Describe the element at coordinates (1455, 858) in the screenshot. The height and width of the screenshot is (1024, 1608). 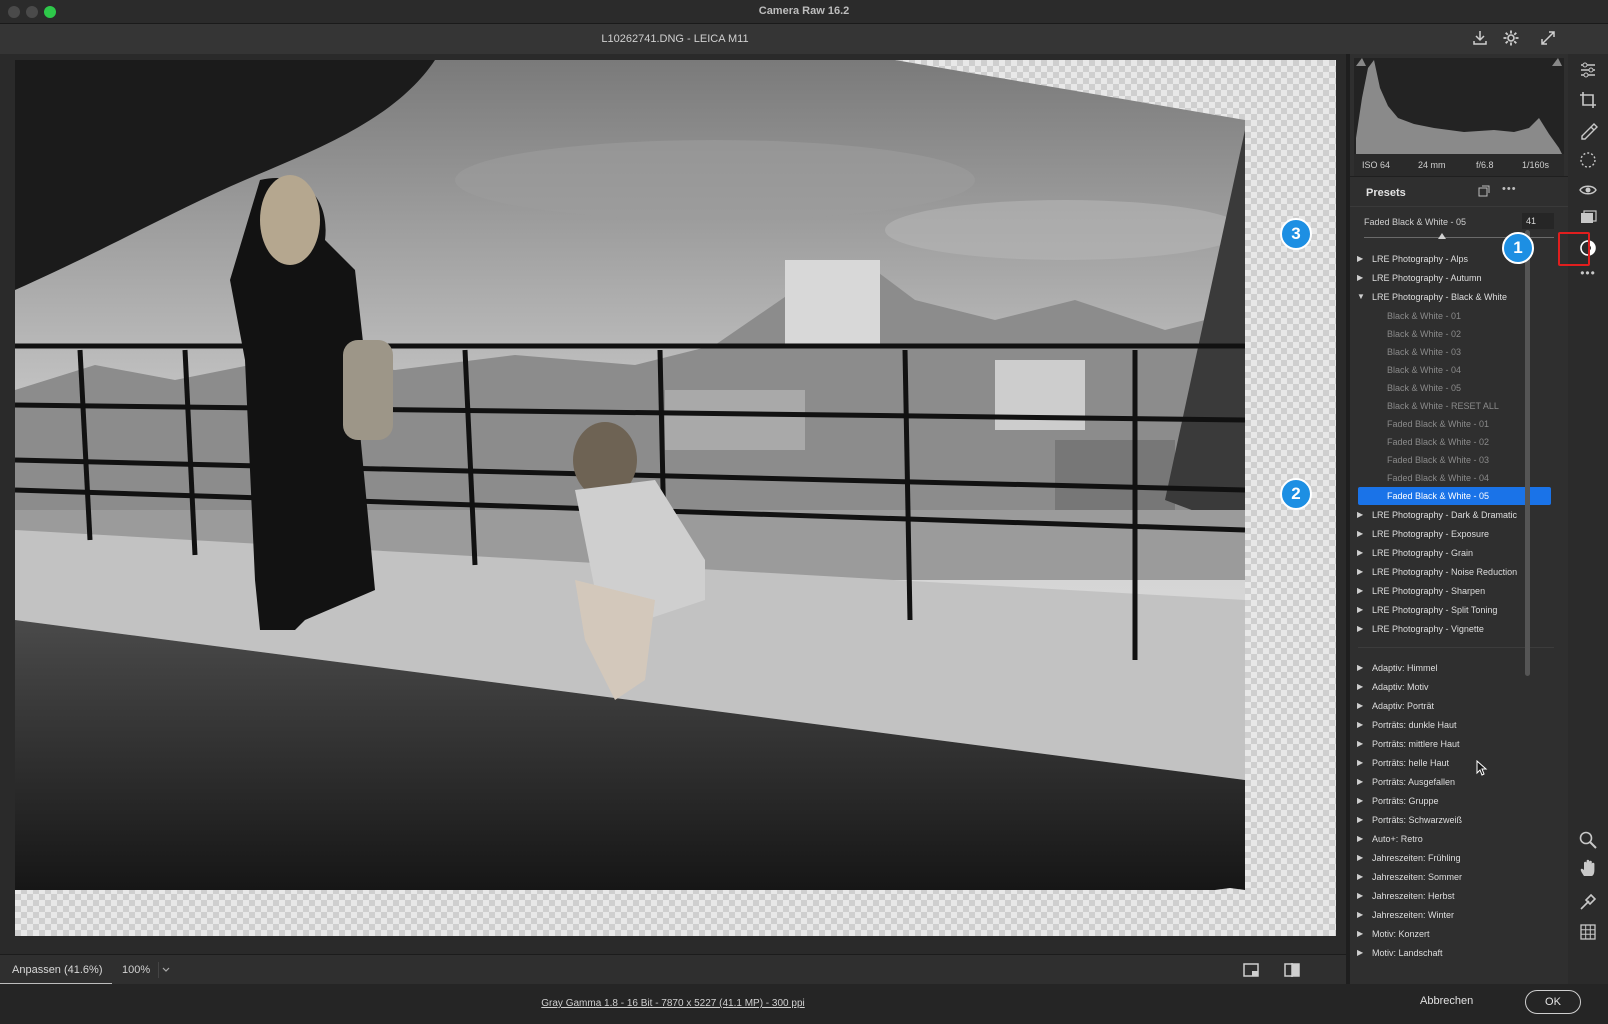
I see `preset-group: ▶ Jahreszeiten: Frühling` at that location.